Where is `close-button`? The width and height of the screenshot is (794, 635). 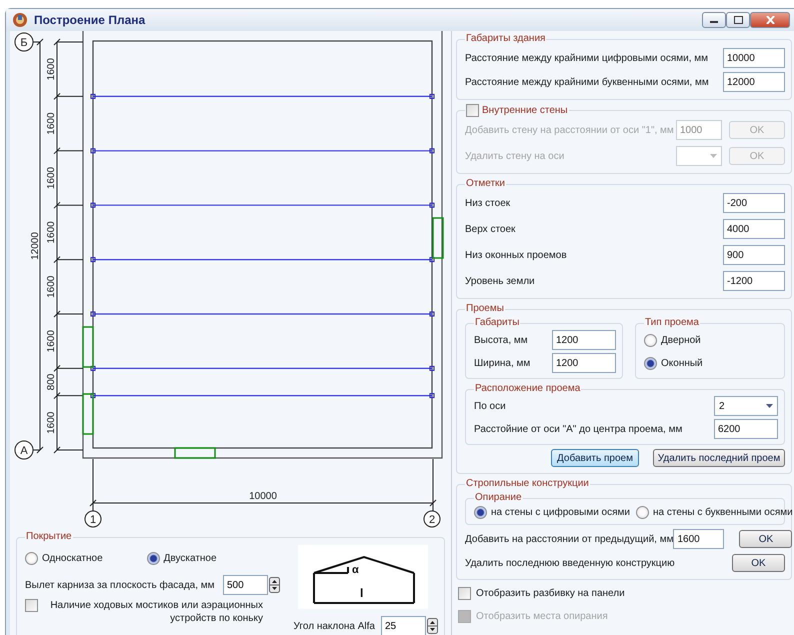
close-button is located at coordinates (770, 20).